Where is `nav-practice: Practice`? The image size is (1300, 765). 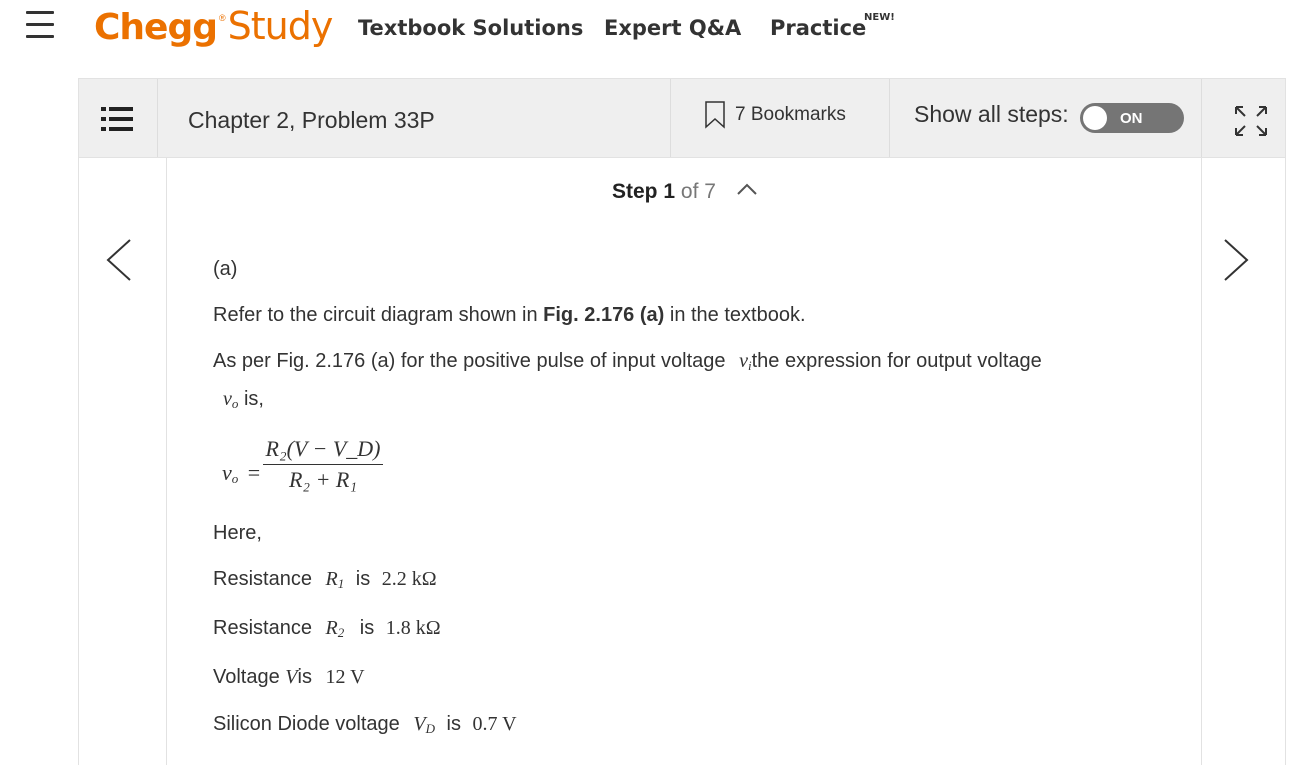
nav-practice: Practice is located at coordinates (818, 28).